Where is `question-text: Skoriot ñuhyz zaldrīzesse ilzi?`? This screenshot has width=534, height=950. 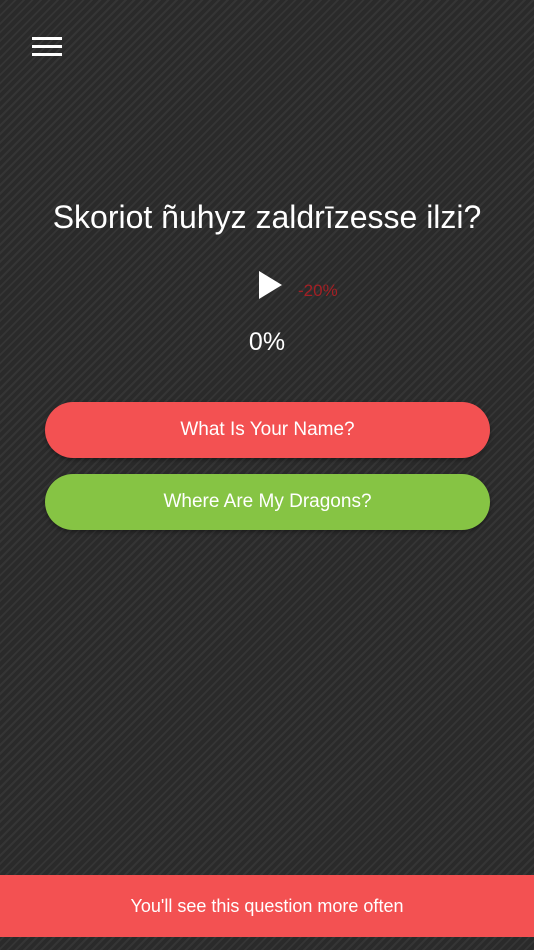
question-text: Skoriot ñuhyz zaldrīzesse ilzi? is located at coordinates (267, 217).